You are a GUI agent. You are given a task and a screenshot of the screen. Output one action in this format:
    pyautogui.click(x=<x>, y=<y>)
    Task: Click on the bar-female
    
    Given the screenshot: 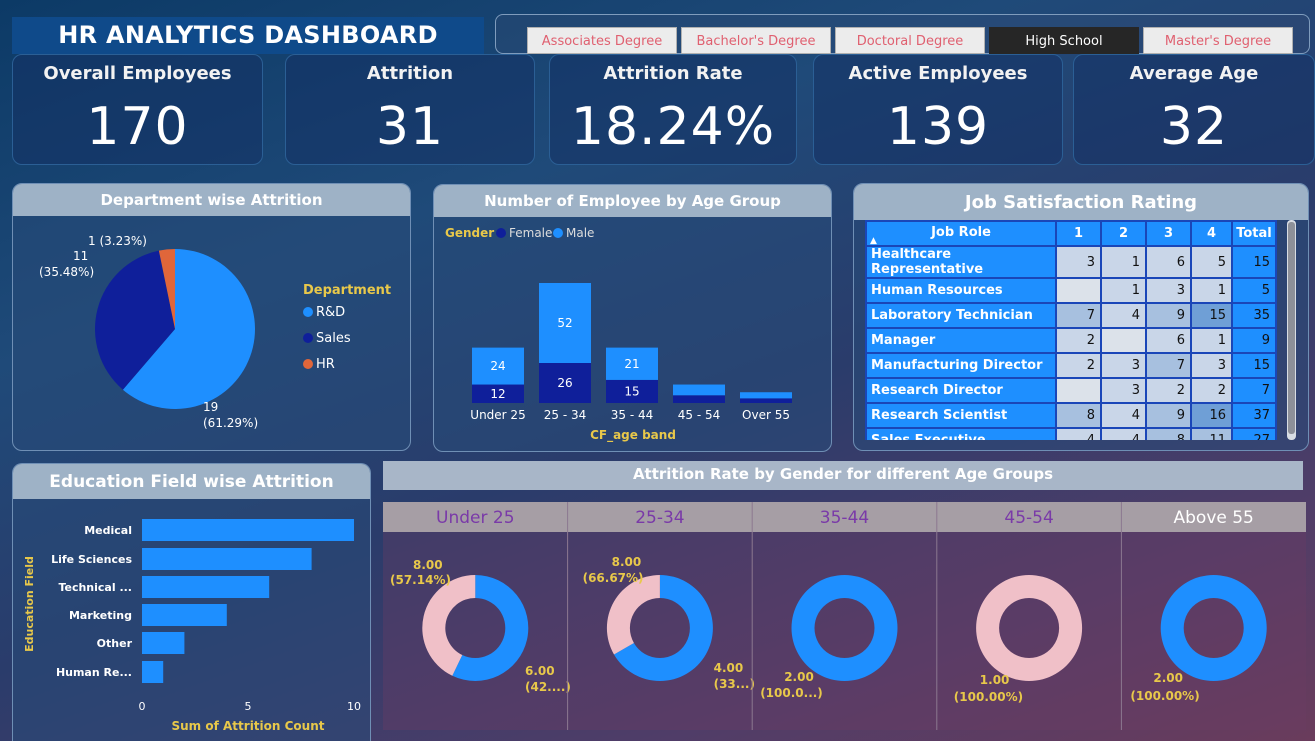 What is the action you would take?
    pyautogui.click(x=699, y=399)
    